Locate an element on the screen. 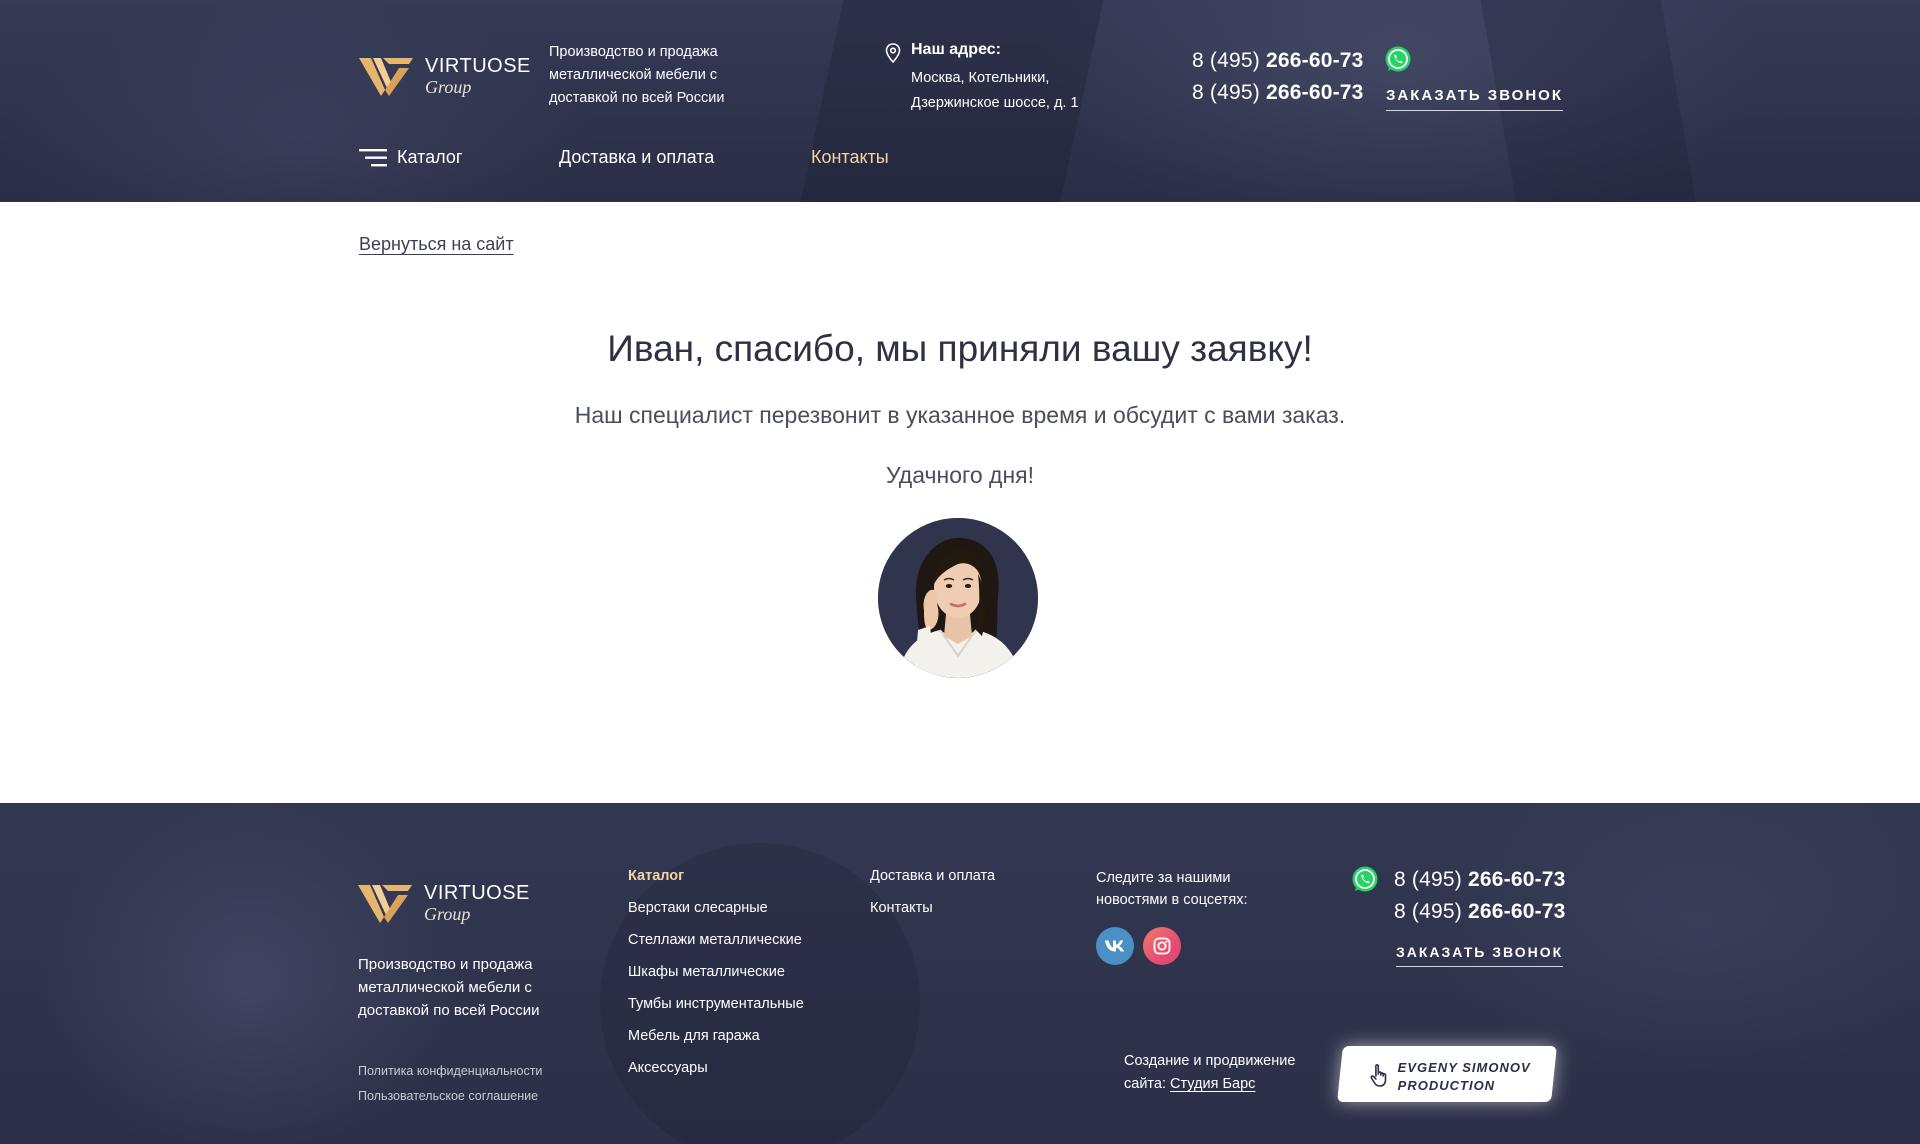 This screenshot has width=1920, height=1144. header-phone-1: 8 (495) 266-60-73 is located at coordinates (1278, 61).